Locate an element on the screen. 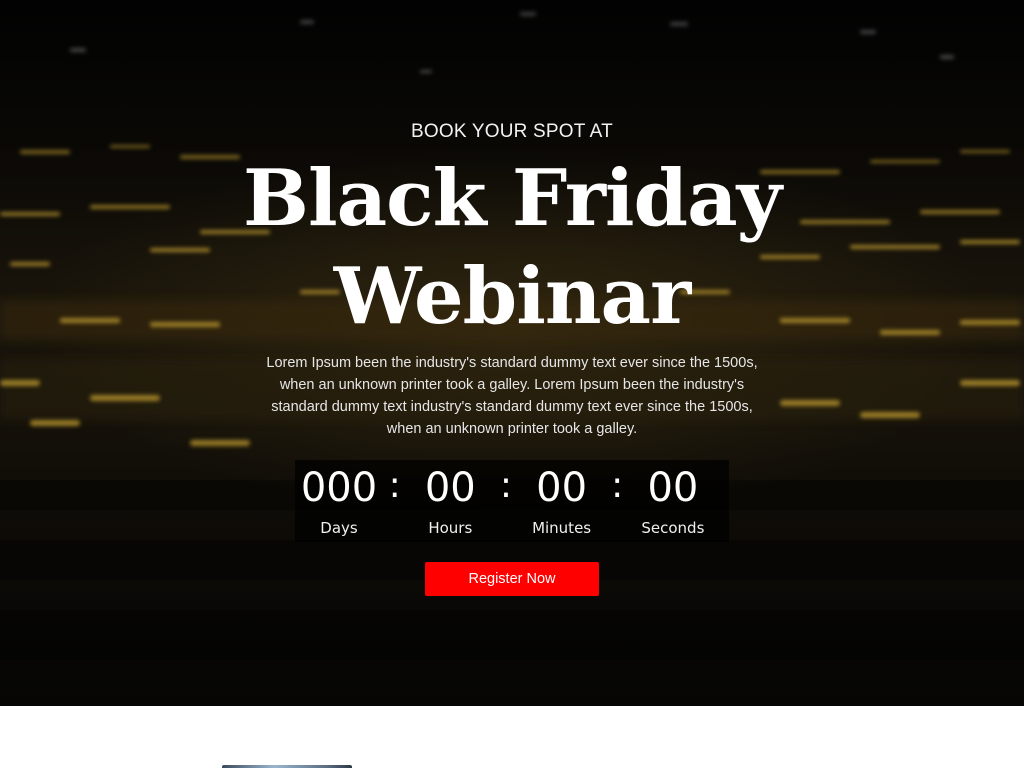  countdown-minutes-label: Minutes is located at coordinates (562, 528).